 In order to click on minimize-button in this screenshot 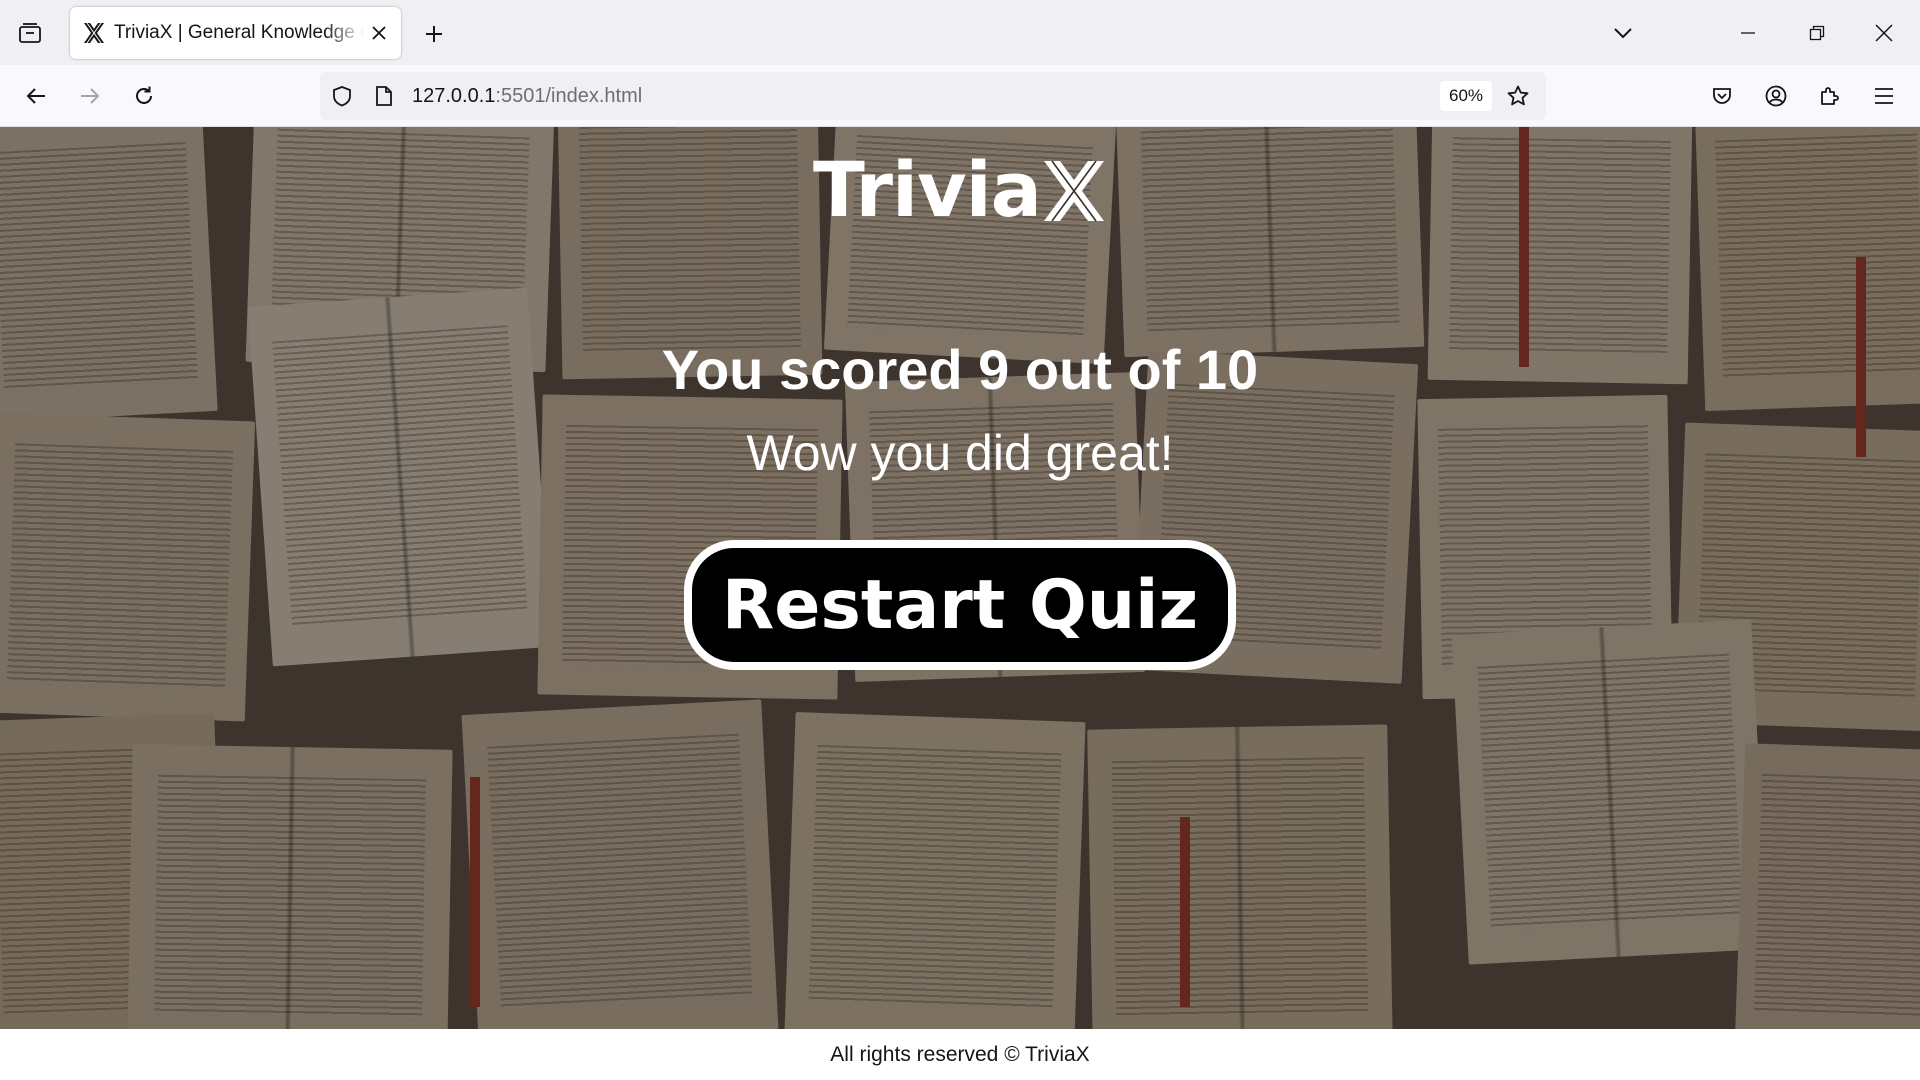, I will do `click(1748, 33)`.